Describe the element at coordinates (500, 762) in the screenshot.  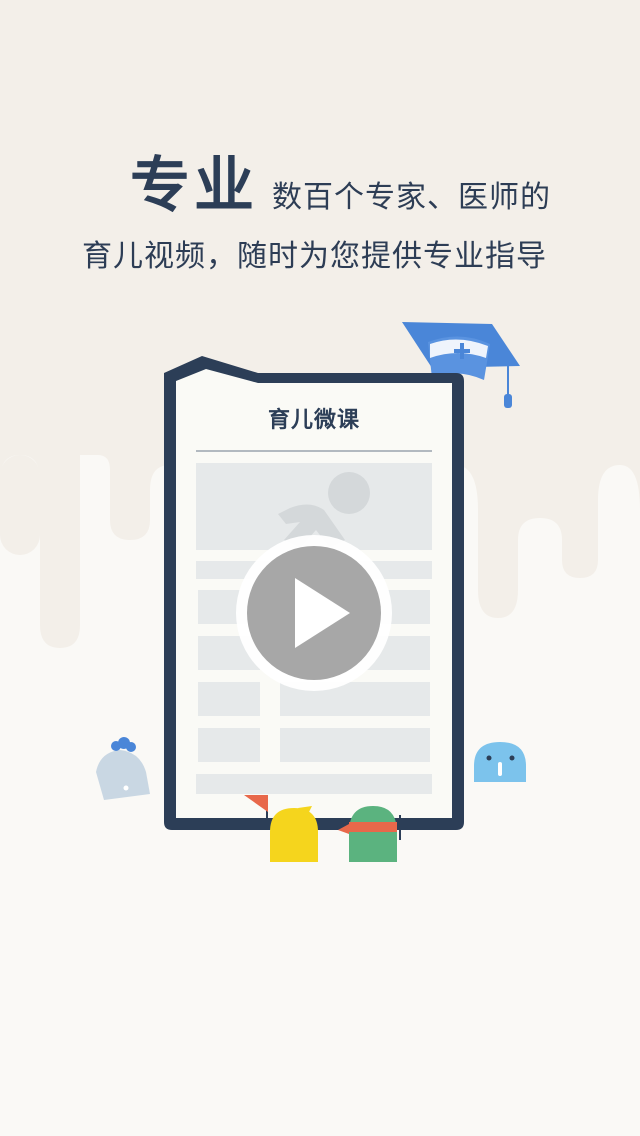
I see `right-character` at that location.